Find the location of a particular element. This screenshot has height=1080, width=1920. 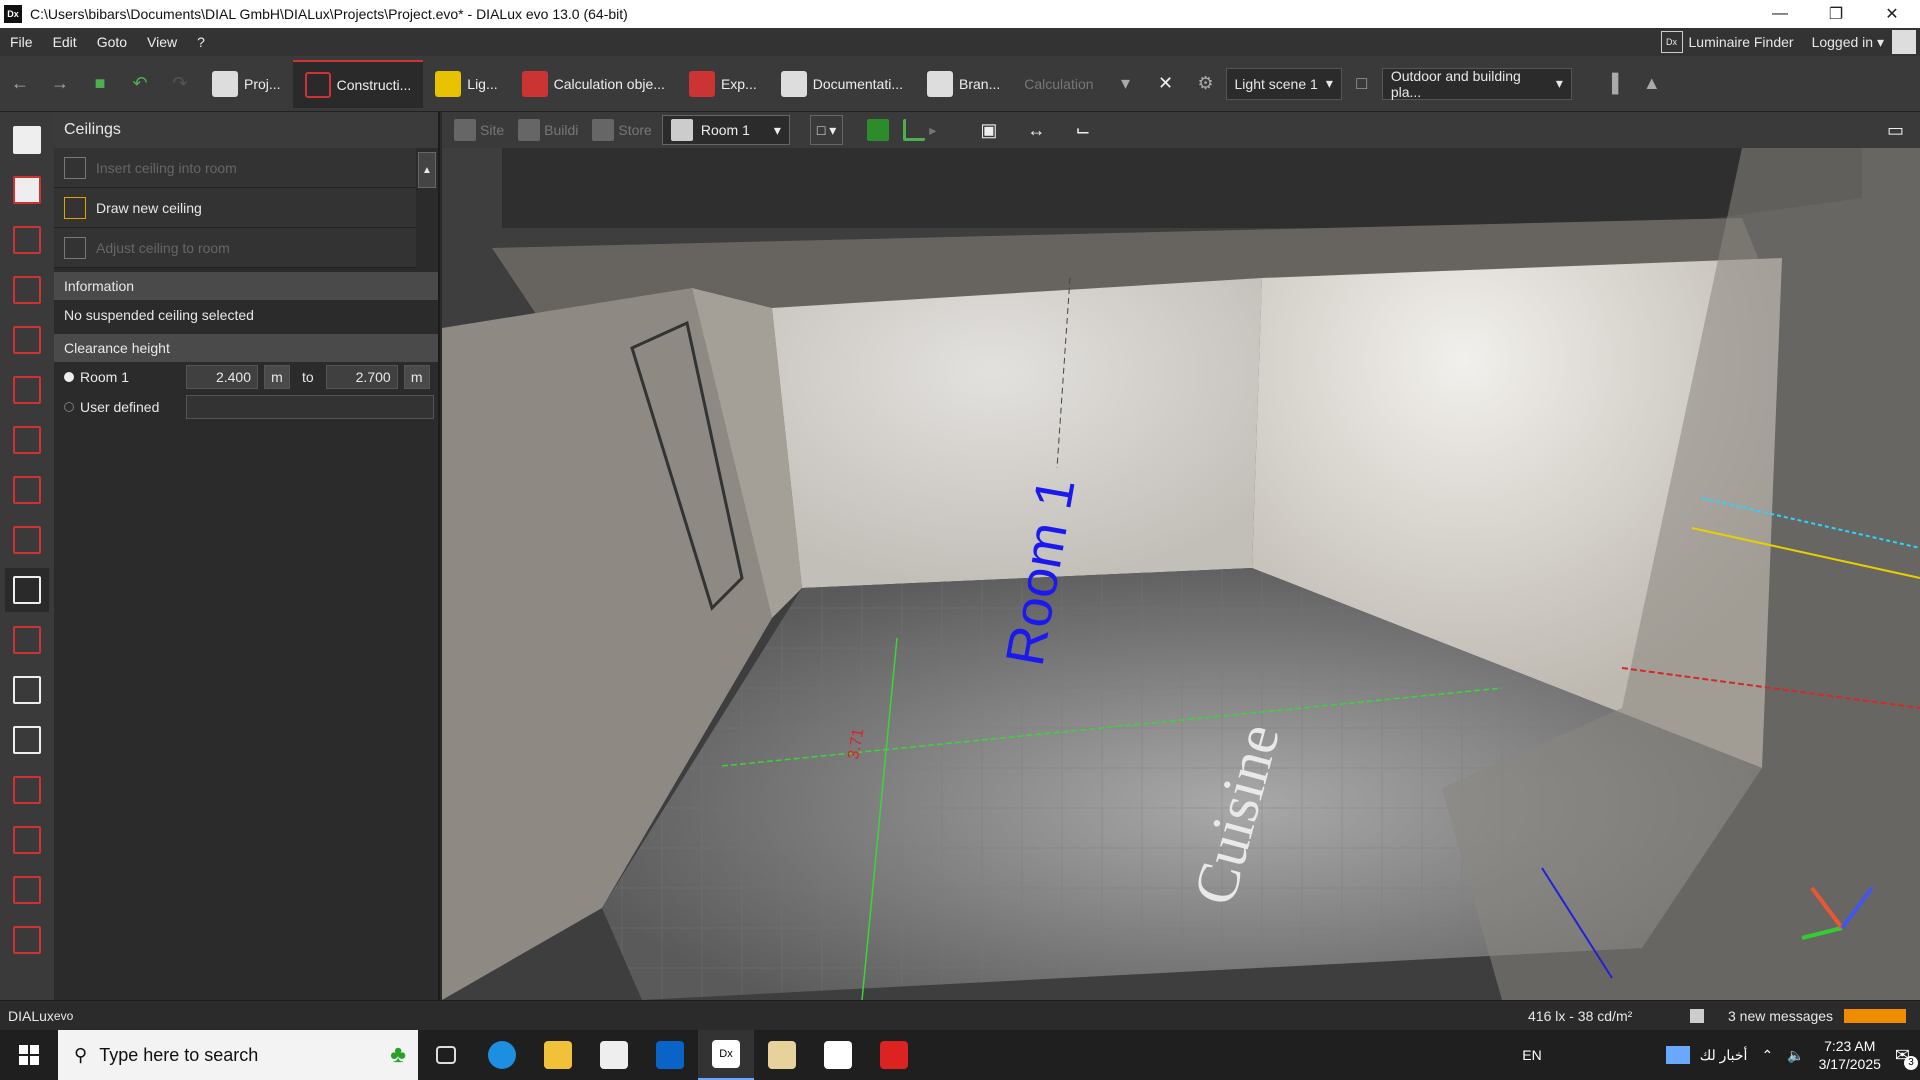

hatch-icon is located at coordinates (27, 740).